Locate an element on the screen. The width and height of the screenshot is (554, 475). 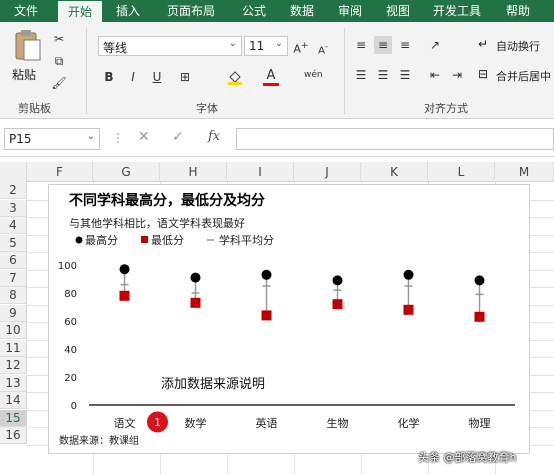
tab-help: 帮助 is located at coordinates (518, 11).